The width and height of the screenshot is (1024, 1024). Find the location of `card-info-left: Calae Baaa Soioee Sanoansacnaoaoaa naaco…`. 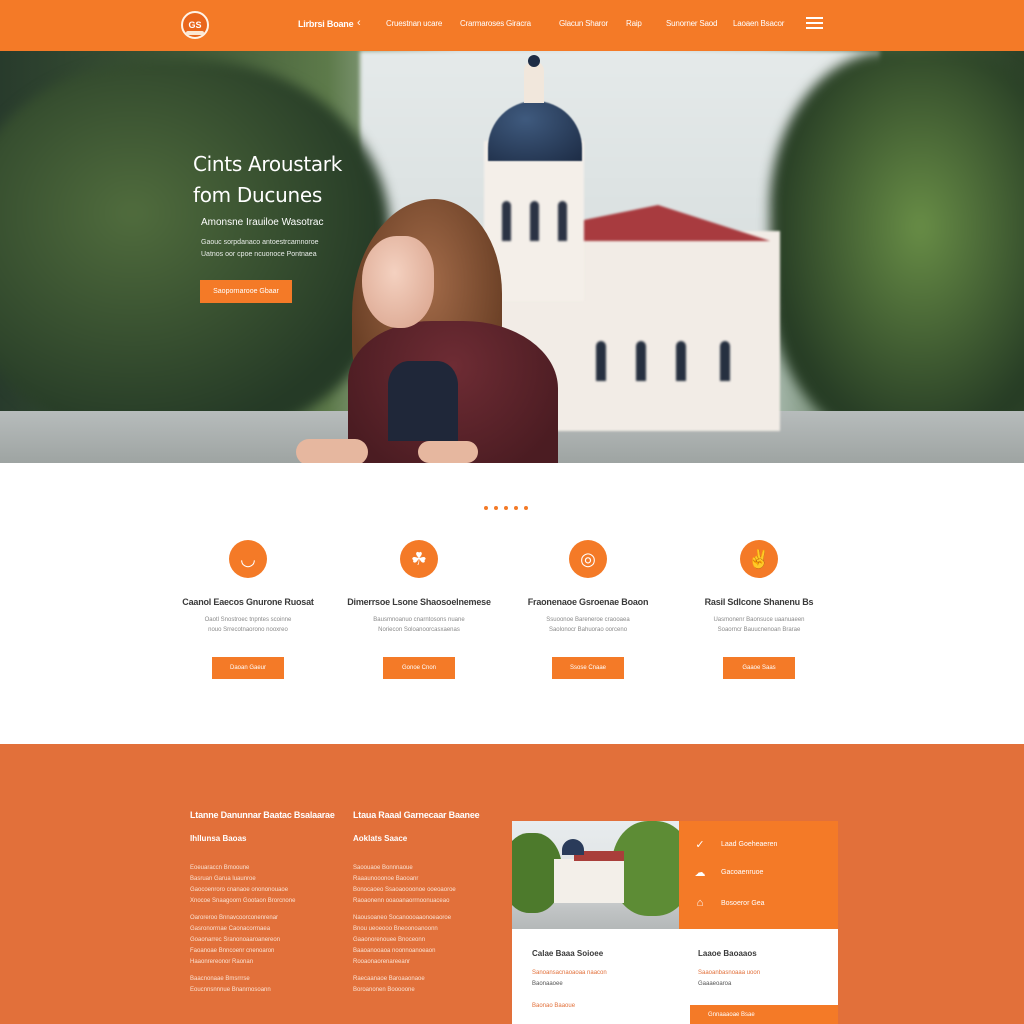

card-info-left: Calae Baaa Soioee Sanoansacnaoaoaa naaco… is located at coordinates (602, 980).